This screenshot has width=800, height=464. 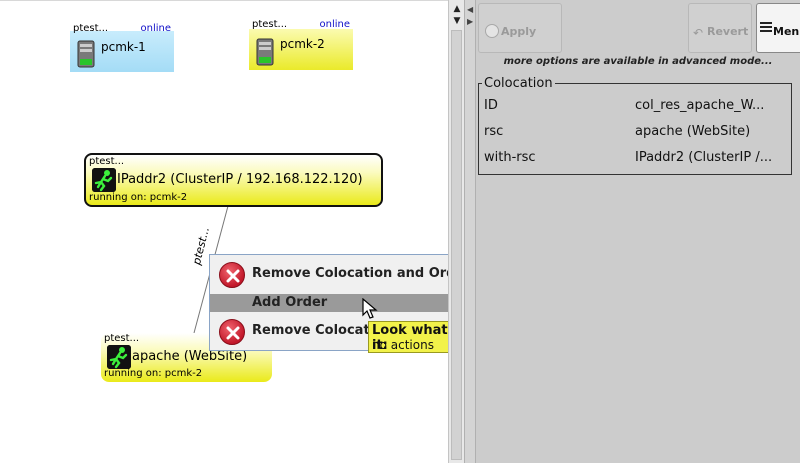 I want to click on menu-item-label: Remove Colocation and Order, so click(x=361, y=273).